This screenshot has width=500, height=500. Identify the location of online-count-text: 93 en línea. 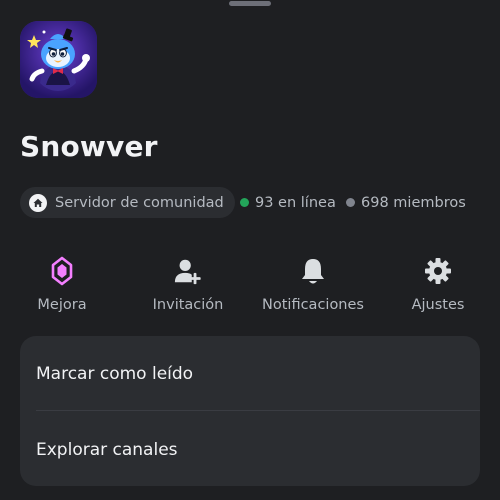
(295, 202).